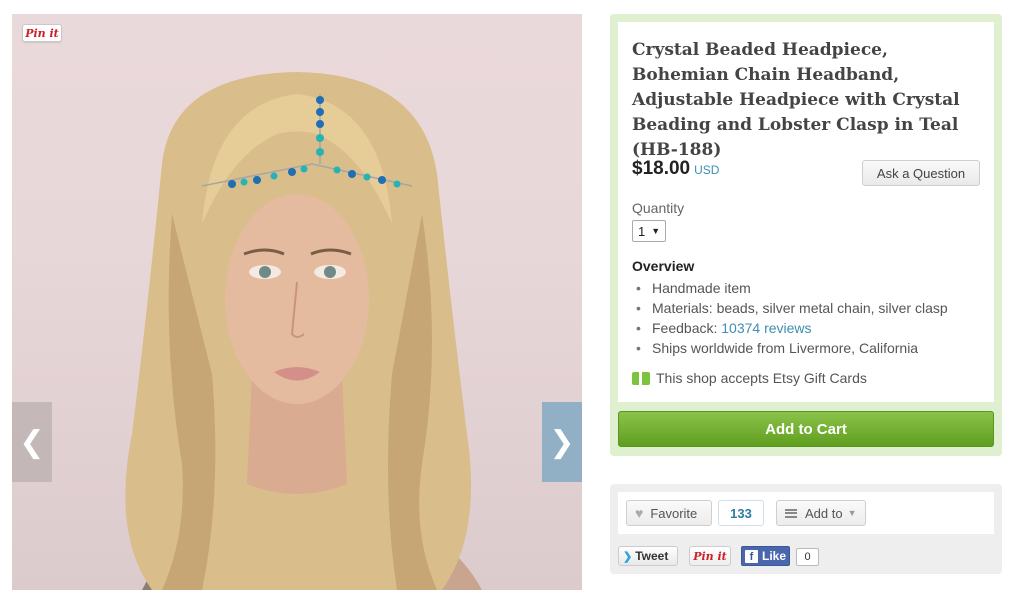 Image resolution: width=1018 pixels, height=590 pixels. I want to click on favorite-button: ♥ Favorite, so click(669, 513).